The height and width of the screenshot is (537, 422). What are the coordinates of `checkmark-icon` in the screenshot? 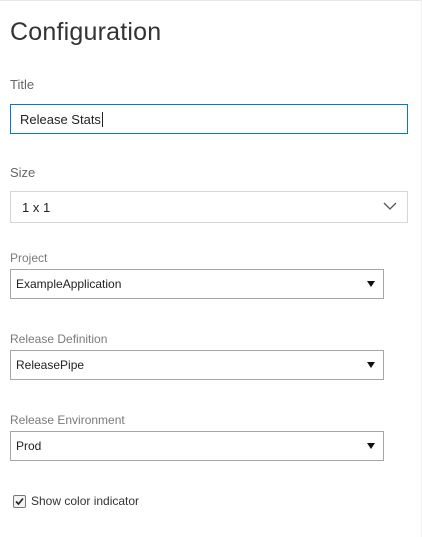 It's located at (19, 501).